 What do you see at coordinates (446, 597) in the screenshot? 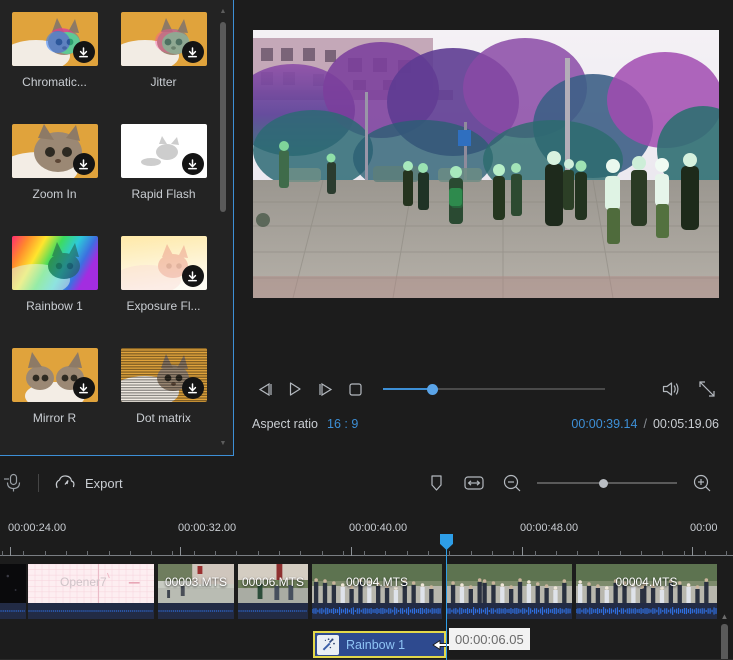
I see `playhead` at bounding box center [446, 597].